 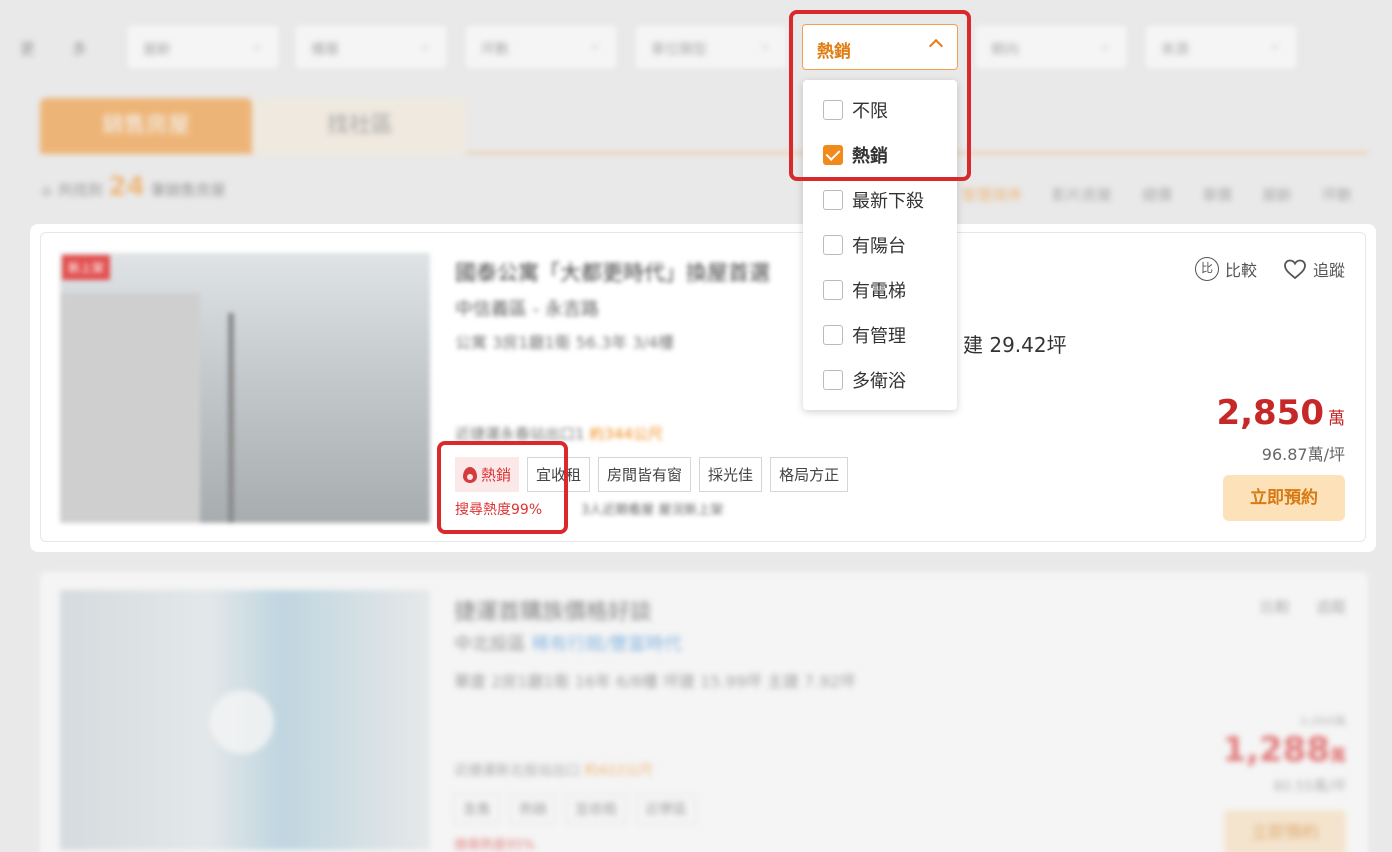 What do you see at coordinates (855, 110) in the screenshot?
I see `option-unlimited: 不限` at bounding box center [855, 110].